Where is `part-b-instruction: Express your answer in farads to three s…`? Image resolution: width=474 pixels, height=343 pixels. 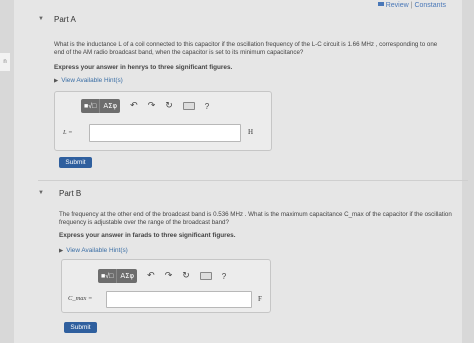 part-b-instruction: Express your answer in farads to three s… is located at coordinates (147, 235).